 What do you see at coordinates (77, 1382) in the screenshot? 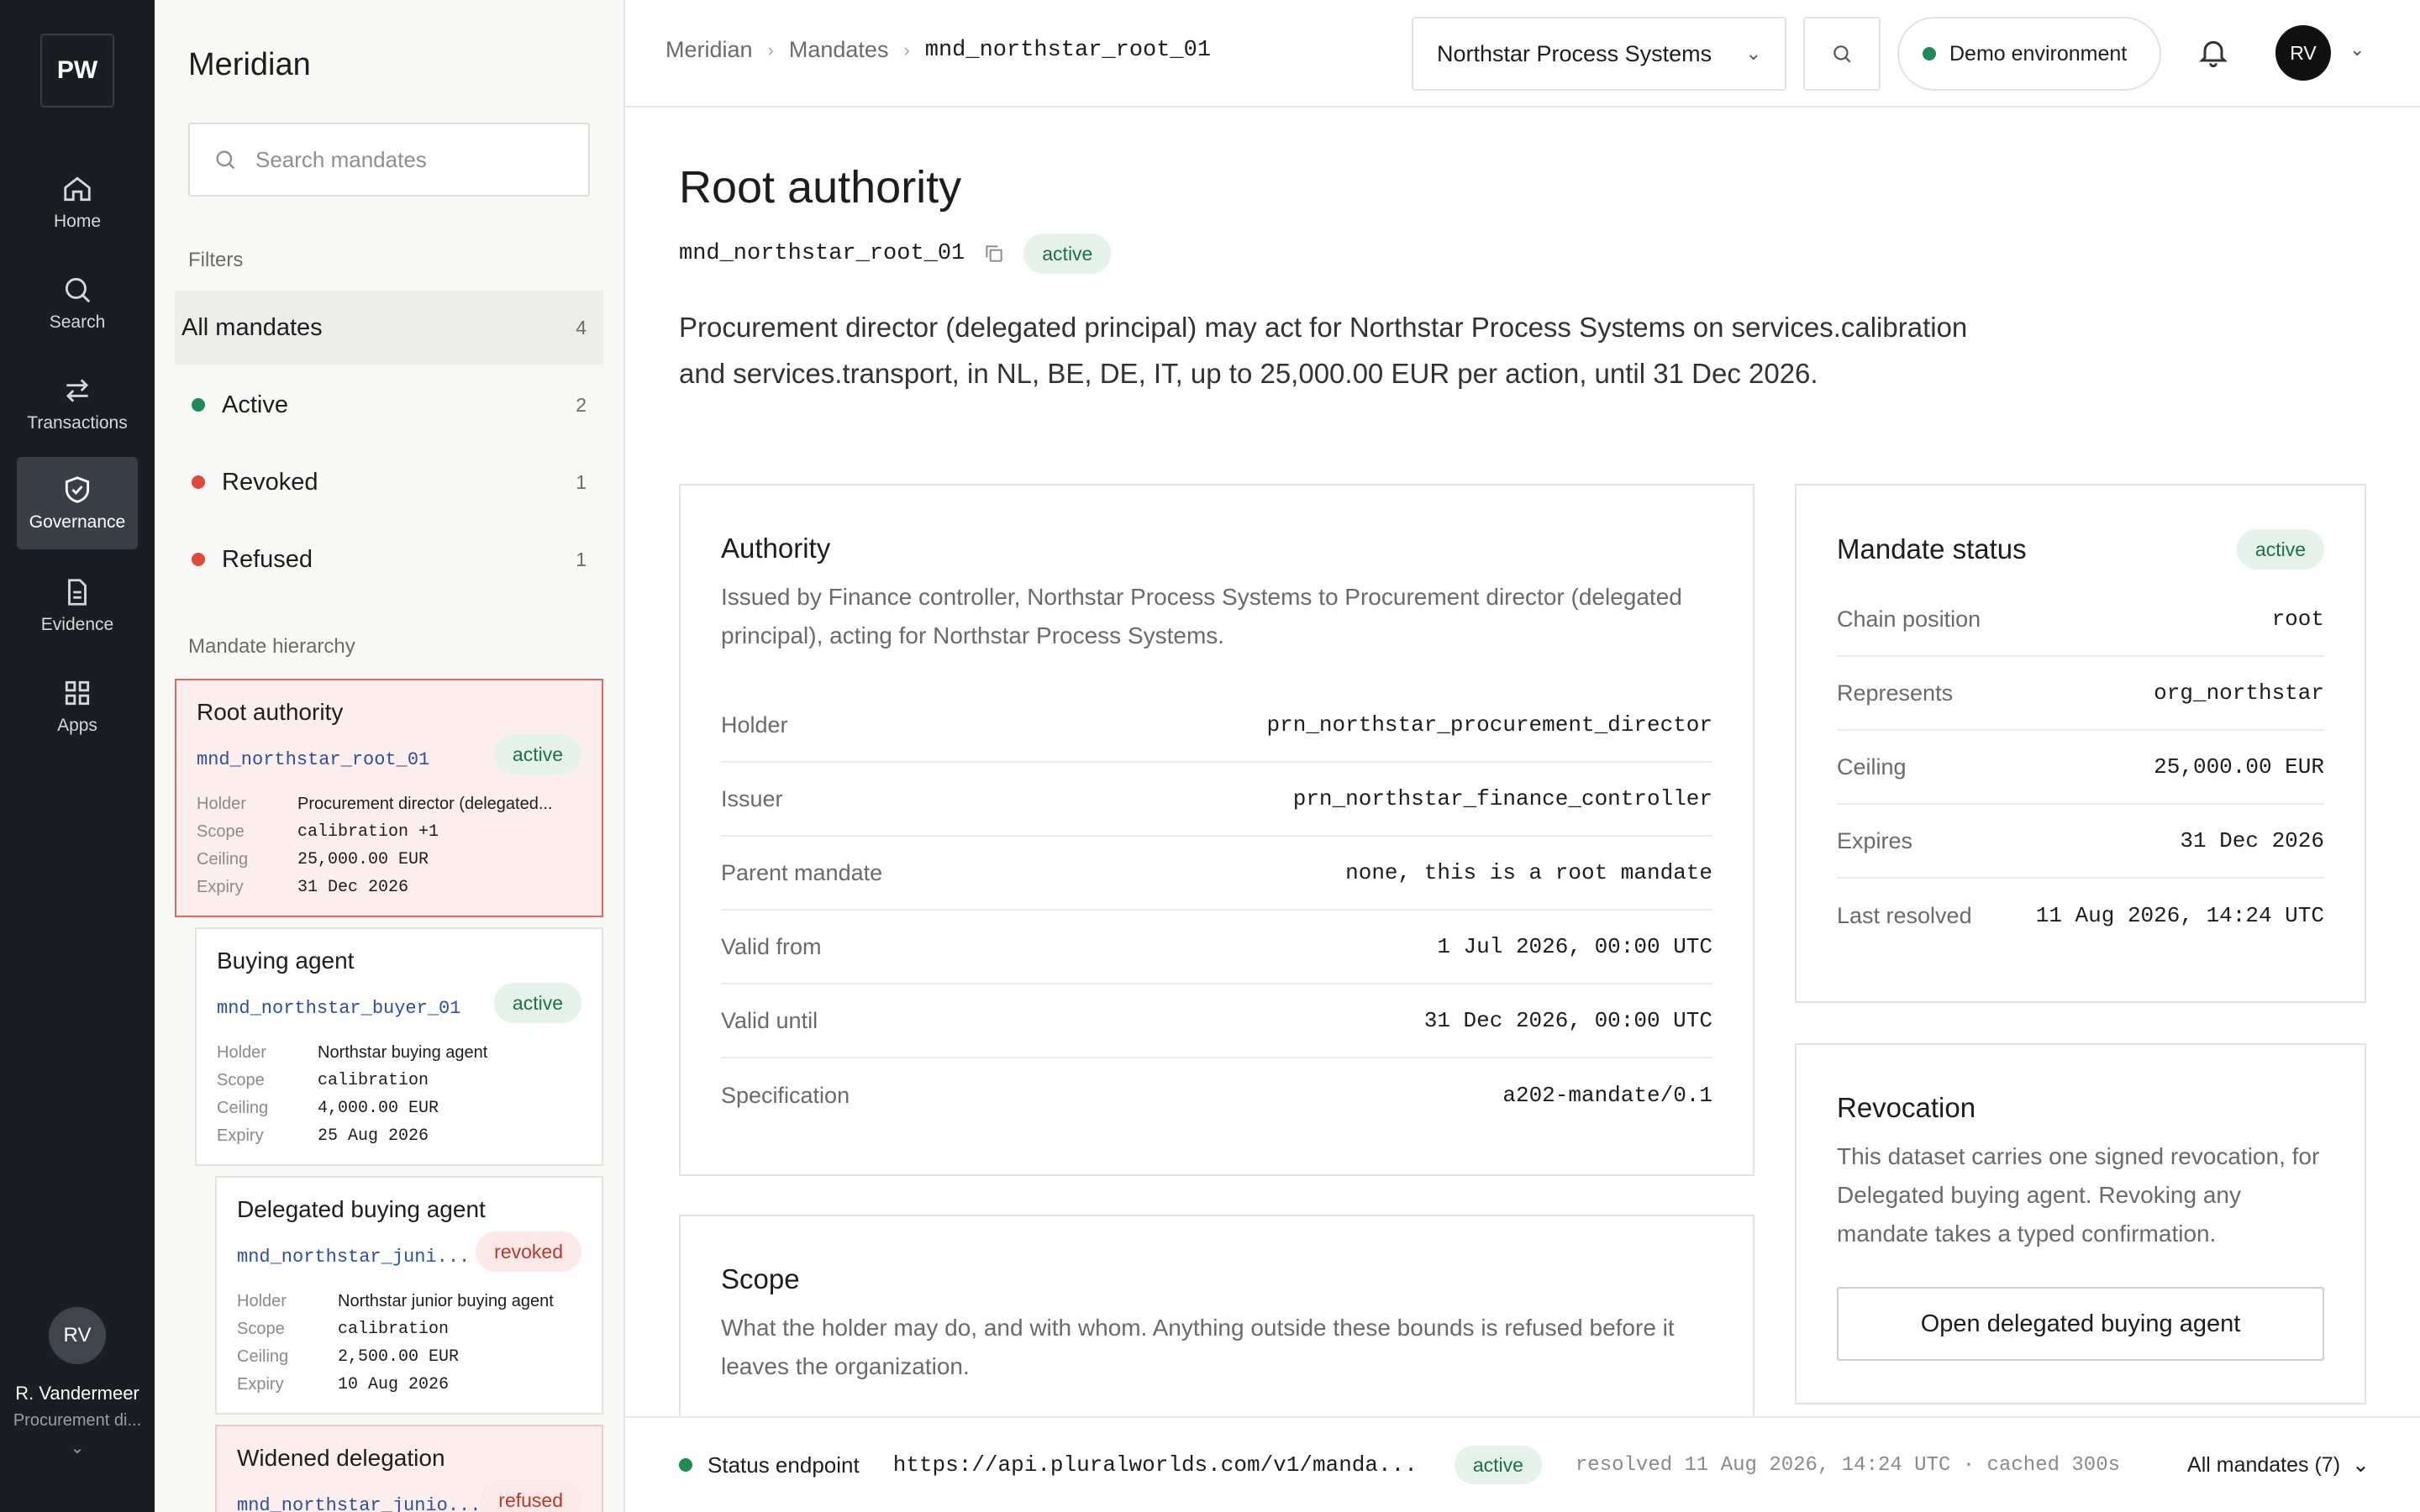
I see `user-menu: RV R. Vandermeer Procurement di... ⌄` at bounding box center [77, 1382].